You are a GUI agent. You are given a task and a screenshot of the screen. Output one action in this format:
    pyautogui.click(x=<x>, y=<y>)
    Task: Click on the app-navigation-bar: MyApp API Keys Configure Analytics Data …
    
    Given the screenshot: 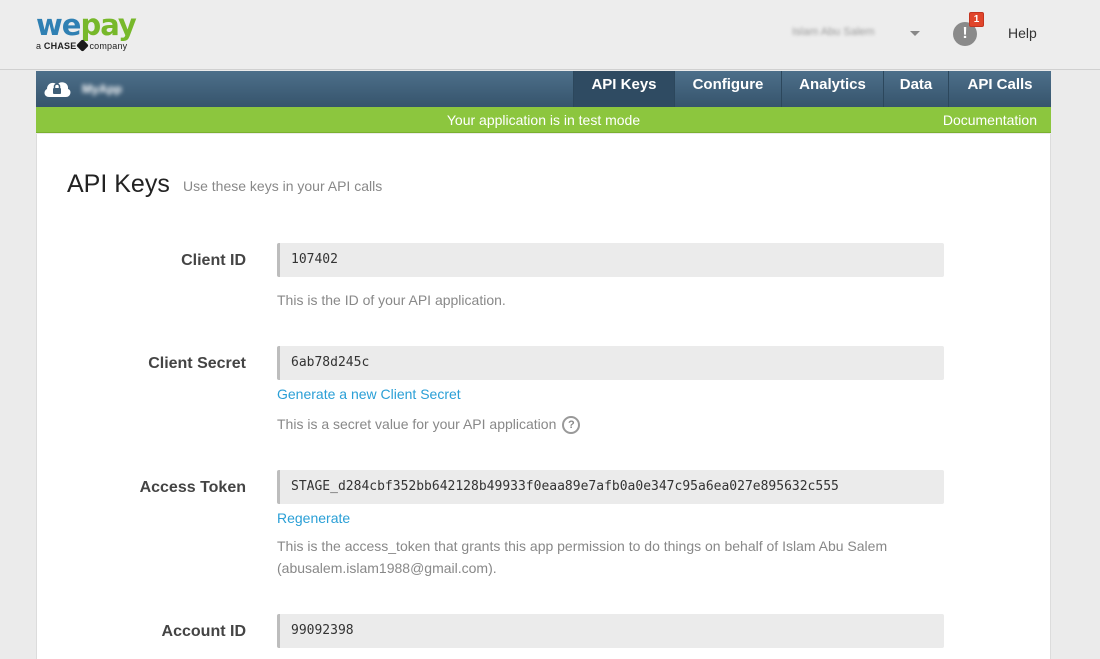 What is the action you would take?
    pyautogui.click(x=543, y=89)
    